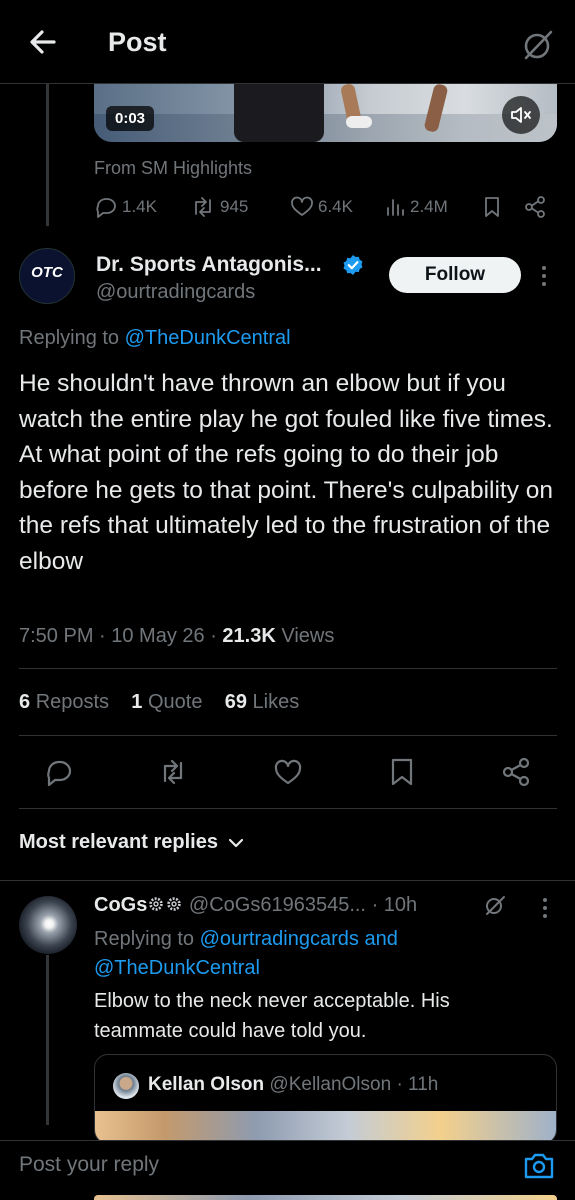  I want to click on quoted-post-card: Kellan Olson @KellanOlson · 11h, so click(325, 1099).